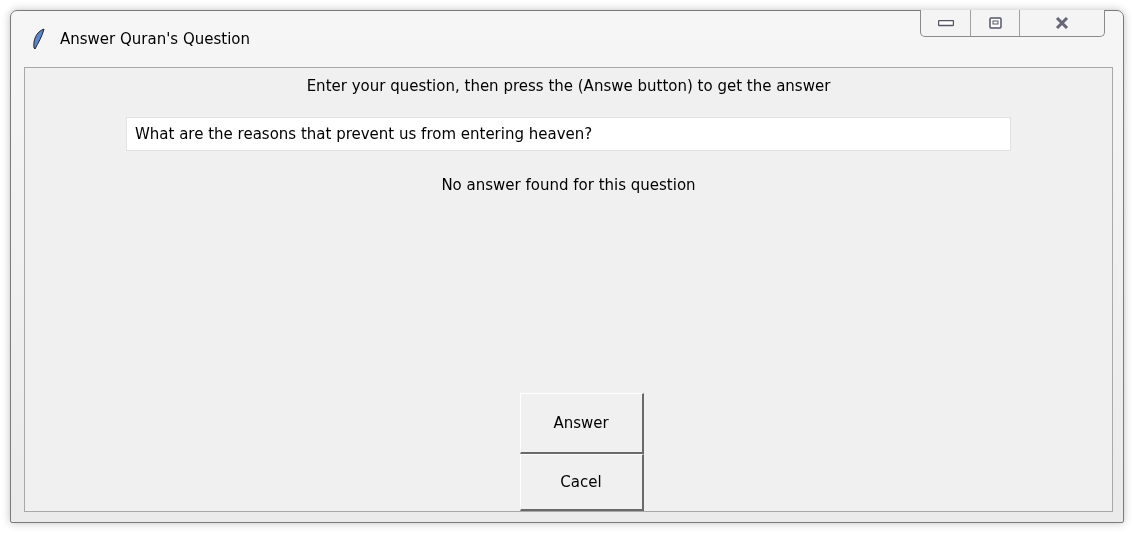 This screenshot has width=1134, height=533. Describe the element at coordinates (568, 185) in the screenshot. I see `result-text: No answer found for this question` at that location.